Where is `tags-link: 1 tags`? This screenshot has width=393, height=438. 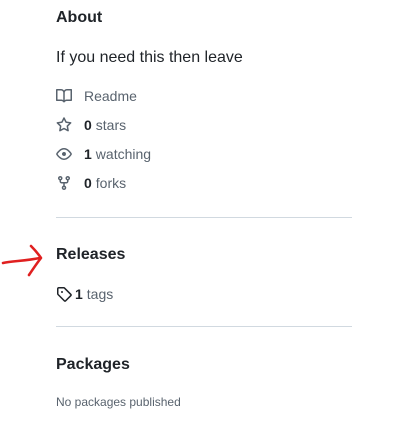 tags-link: 1 tags is located at coordinates (84, 294).